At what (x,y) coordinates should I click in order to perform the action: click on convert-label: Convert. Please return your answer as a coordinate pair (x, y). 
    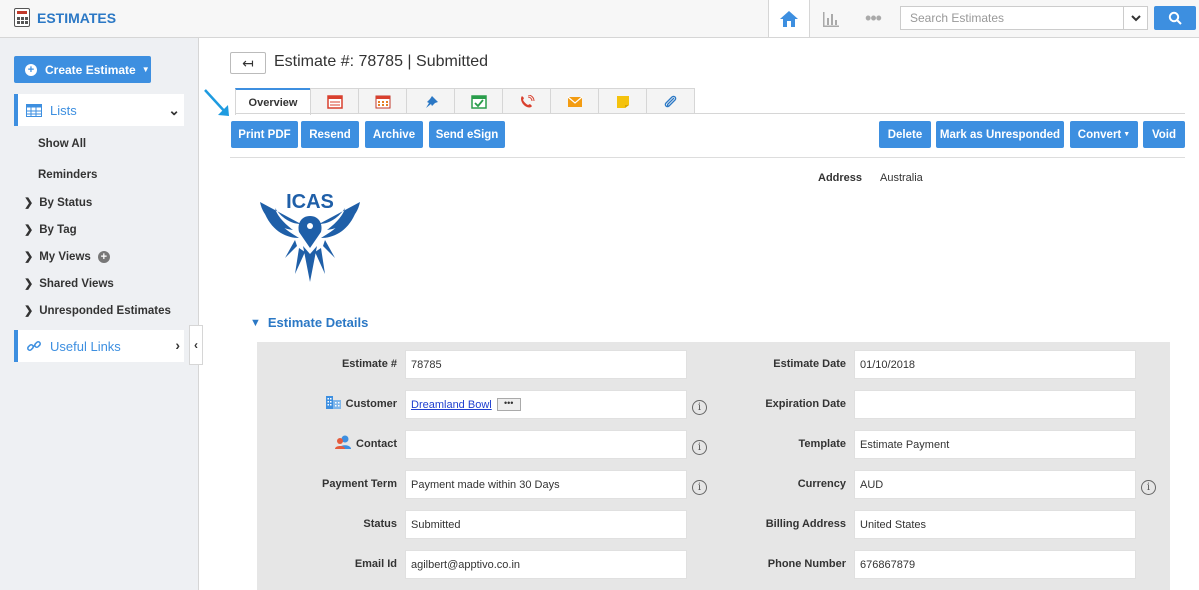
    Looking at the image, I should click on (1099, 134).